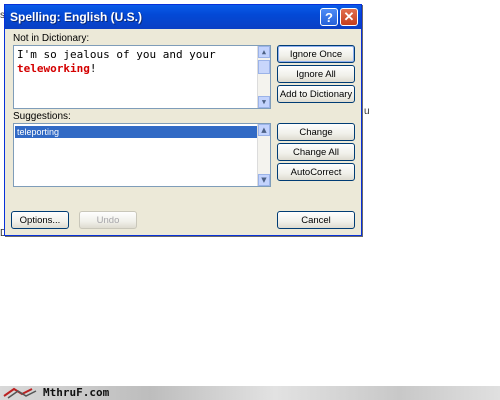 Image resolution: width=500 pixels, height=400 pixels. Describe the element at coordinates (183, 17) in the screenshot. I see `title-bar: Spelling: English (U.S.) ? ✕` at that location.